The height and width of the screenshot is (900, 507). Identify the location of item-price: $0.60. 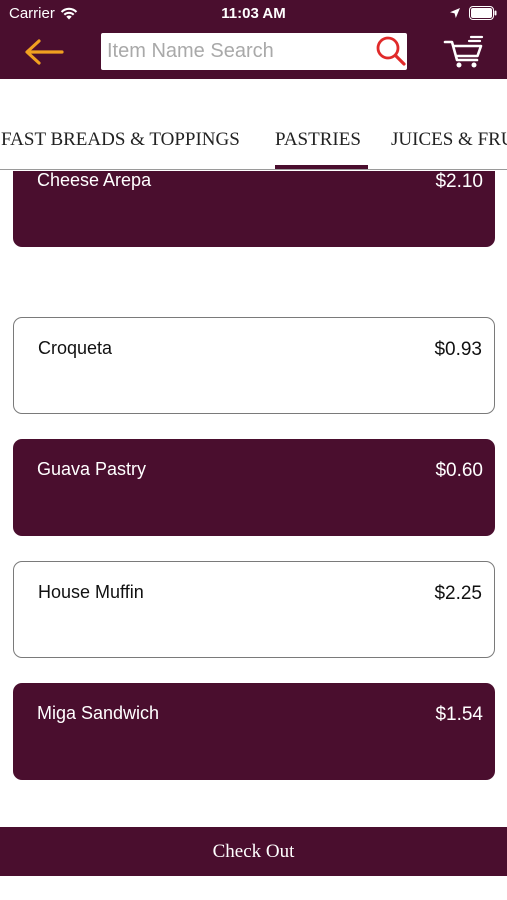
(459, 470).